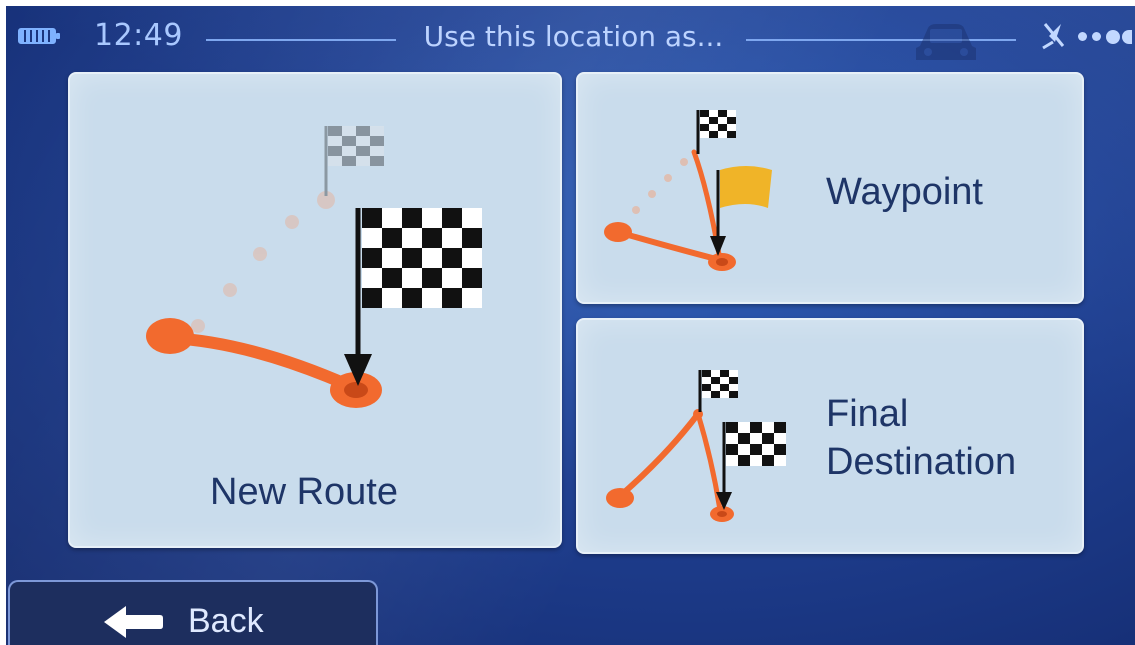 The width and height of the screenshot is (1135, 645). Describe the element at coordinates (921, 438) in the screenshot. I see `final-destination-label: Final Destination` at that location.